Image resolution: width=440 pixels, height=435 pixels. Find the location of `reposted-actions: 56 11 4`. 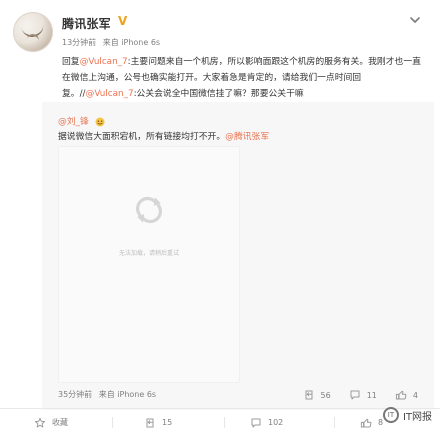

reposted-actions: 56 11 4 is located at coordinates (360, 395).